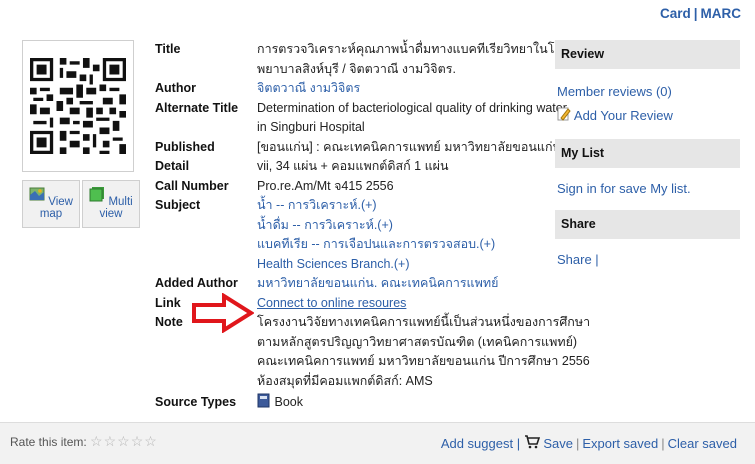 Image resolution: width=755 pixels, height=464 pixels. What do you see at coordinates (647, 260) in the screenshot?
I see `share-panel: Share |` at bounding box center [647, 260].